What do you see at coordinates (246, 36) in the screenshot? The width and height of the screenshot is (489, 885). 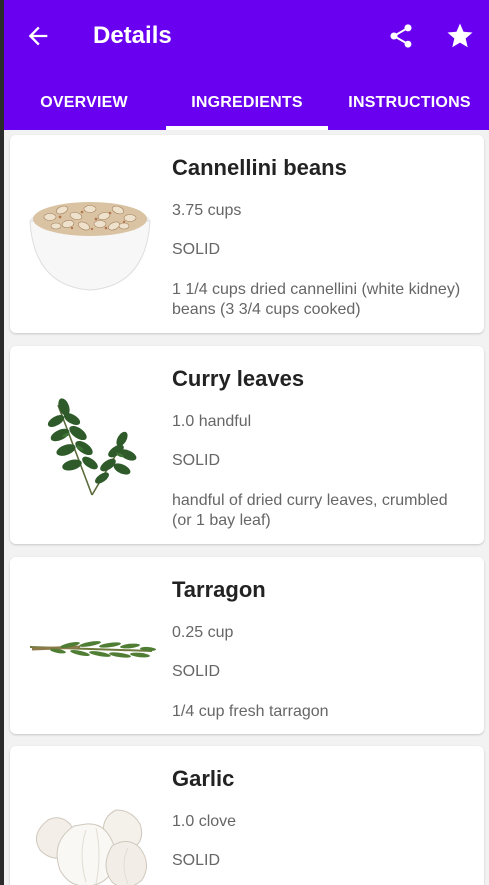 I see `toolbar: Details` at bounding box center [246, 36].